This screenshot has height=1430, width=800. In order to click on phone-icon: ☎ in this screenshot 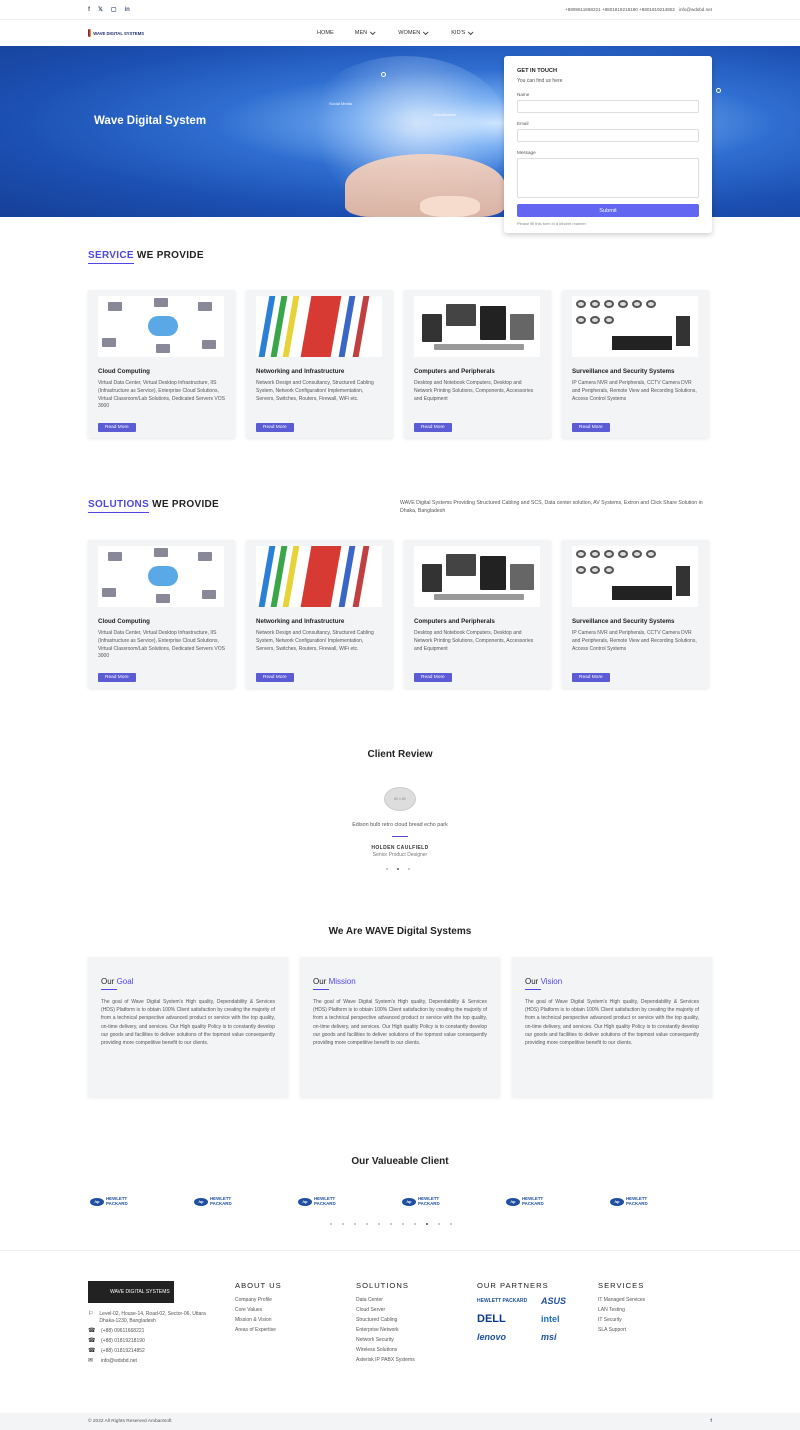, I will do `click(92, 1331)`.